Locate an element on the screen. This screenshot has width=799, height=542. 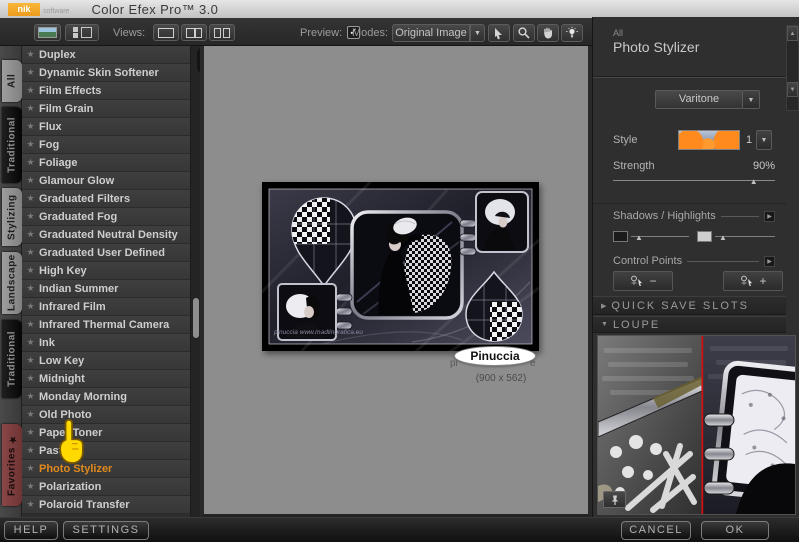
modes-dropdown-arrow: ▼ is located at coordinates (477, 33).